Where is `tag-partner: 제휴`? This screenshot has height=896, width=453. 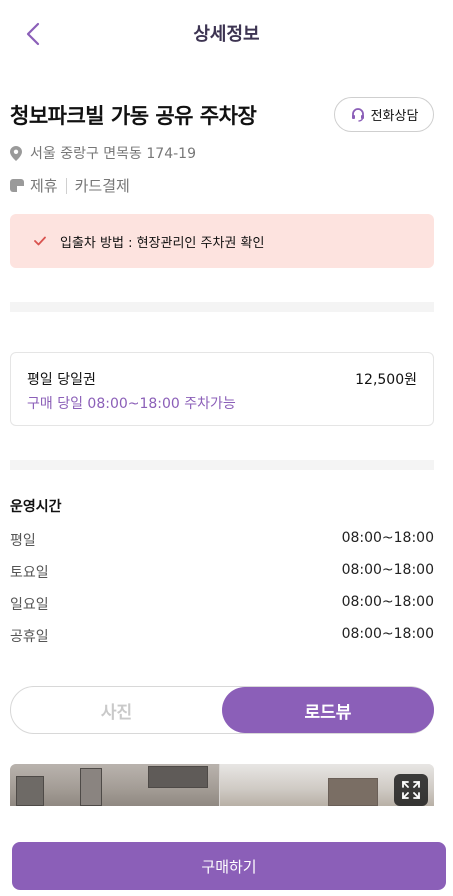
tag-partner: 제휴 is located at coordinates (44, 186).